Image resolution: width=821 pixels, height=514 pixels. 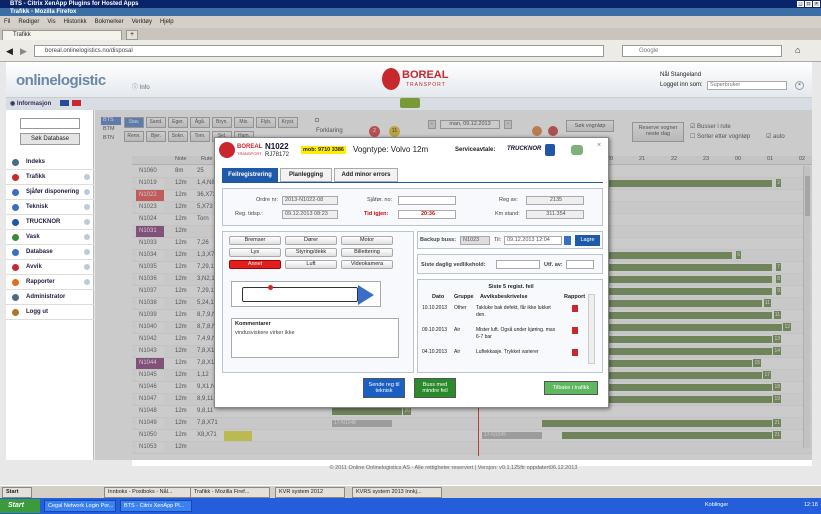 What do you see at coordinates (511, 287) in the screenshot?
I see `recent-errors-title: Siste 5 regist. feil` at bounding box center [511, 287].